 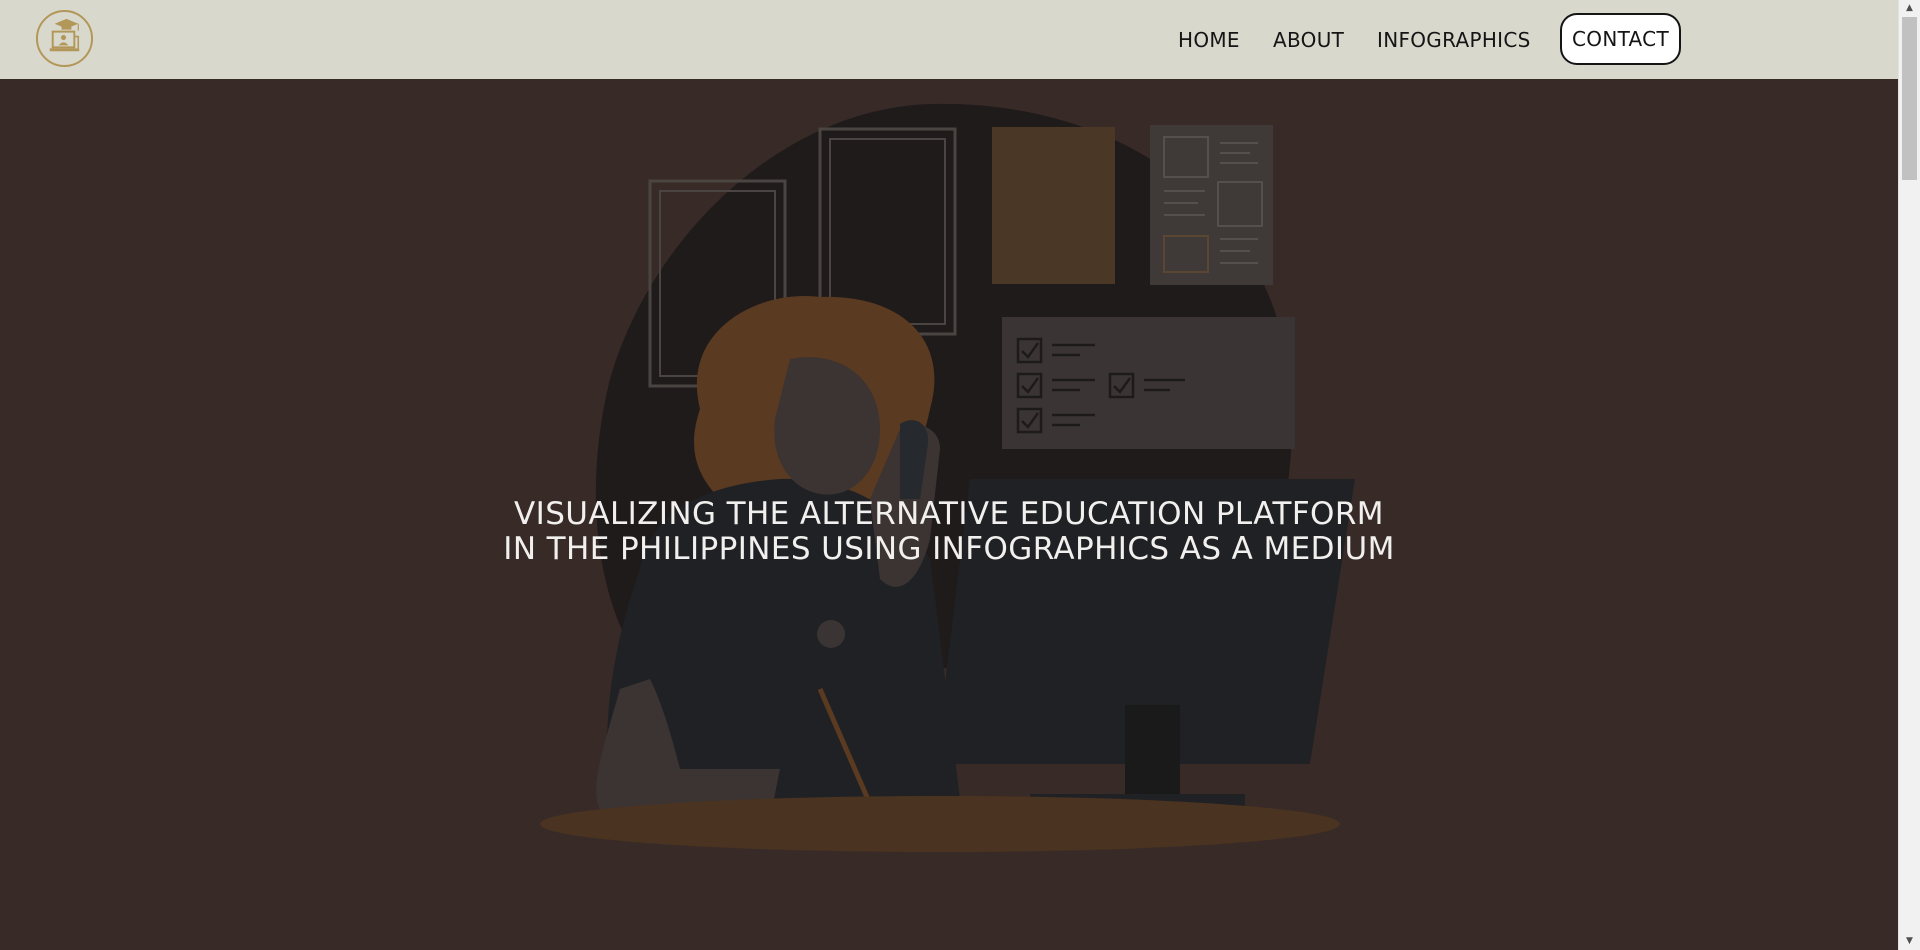 What do you see at coordinates (1909, 475) in the screenshot?
I see `vertical-scrollbar: ▲ ▼` at bounding box center [1909, 475].